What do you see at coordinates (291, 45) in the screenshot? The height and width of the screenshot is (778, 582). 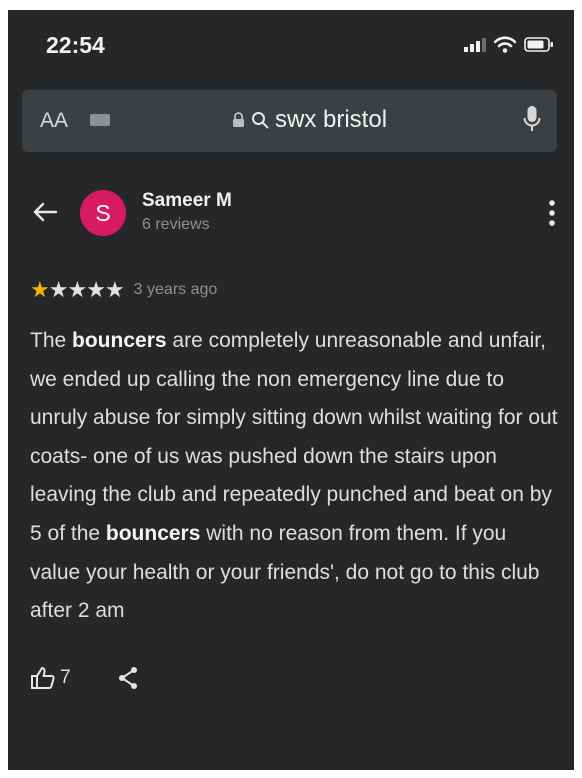 I see `status-bar: 22:54` at bounding box center [291, 45].